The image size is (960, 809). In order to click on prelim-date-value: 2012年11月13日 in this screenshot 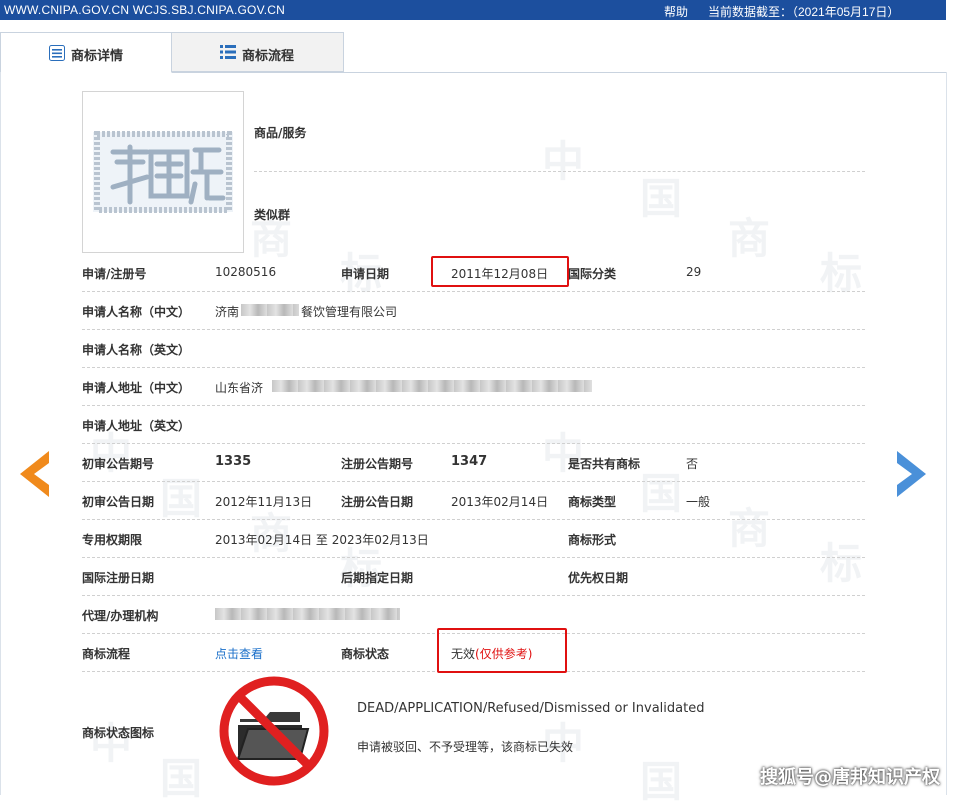, I will do `click(263, 501)`.